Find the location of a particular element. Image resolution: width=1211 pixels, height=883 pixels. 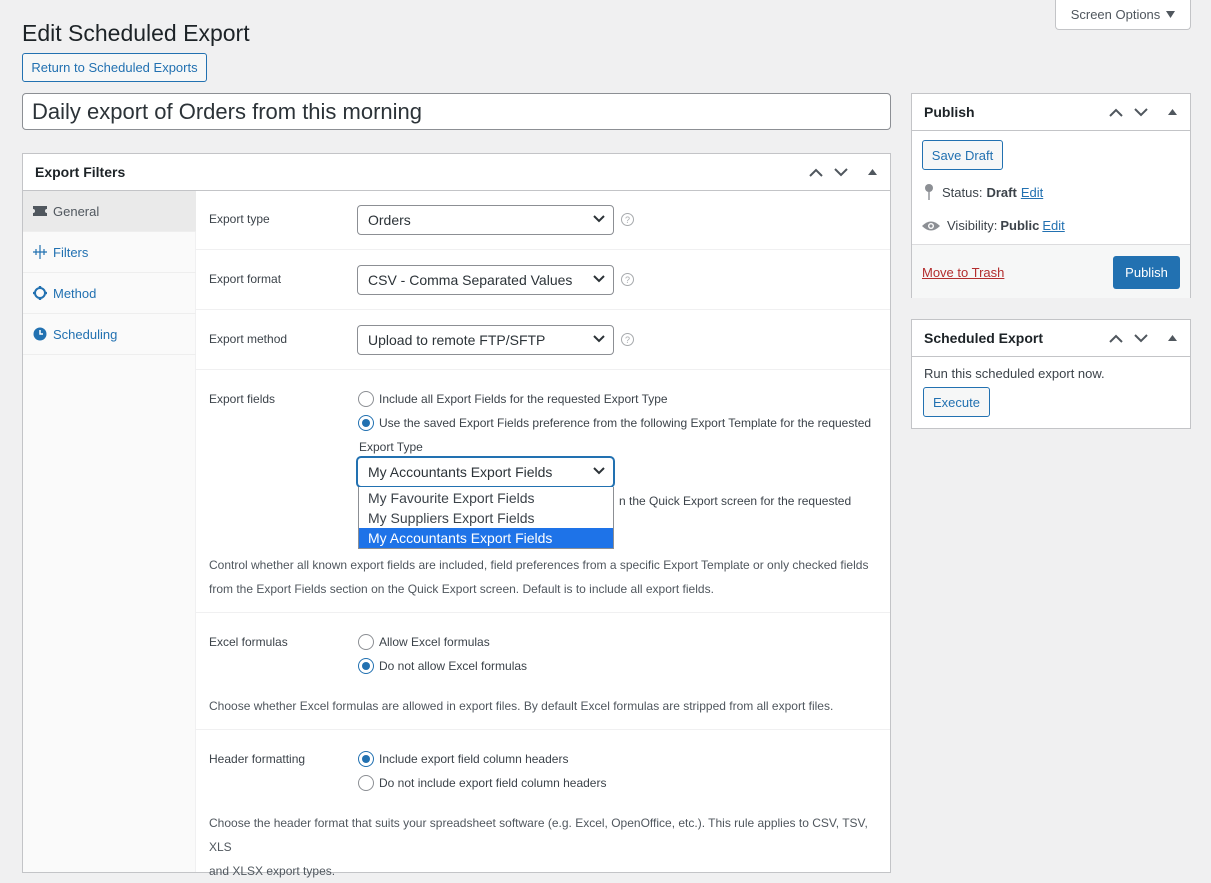

execute-button: Execute is located at coordinates (956, 402).